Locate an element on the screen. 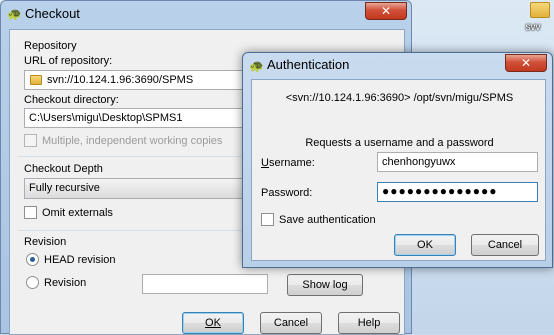 Image resolution: width=554 pixels, height=335 pixels. dir-label: Checkout directory: is located at coordinates (71, 100).